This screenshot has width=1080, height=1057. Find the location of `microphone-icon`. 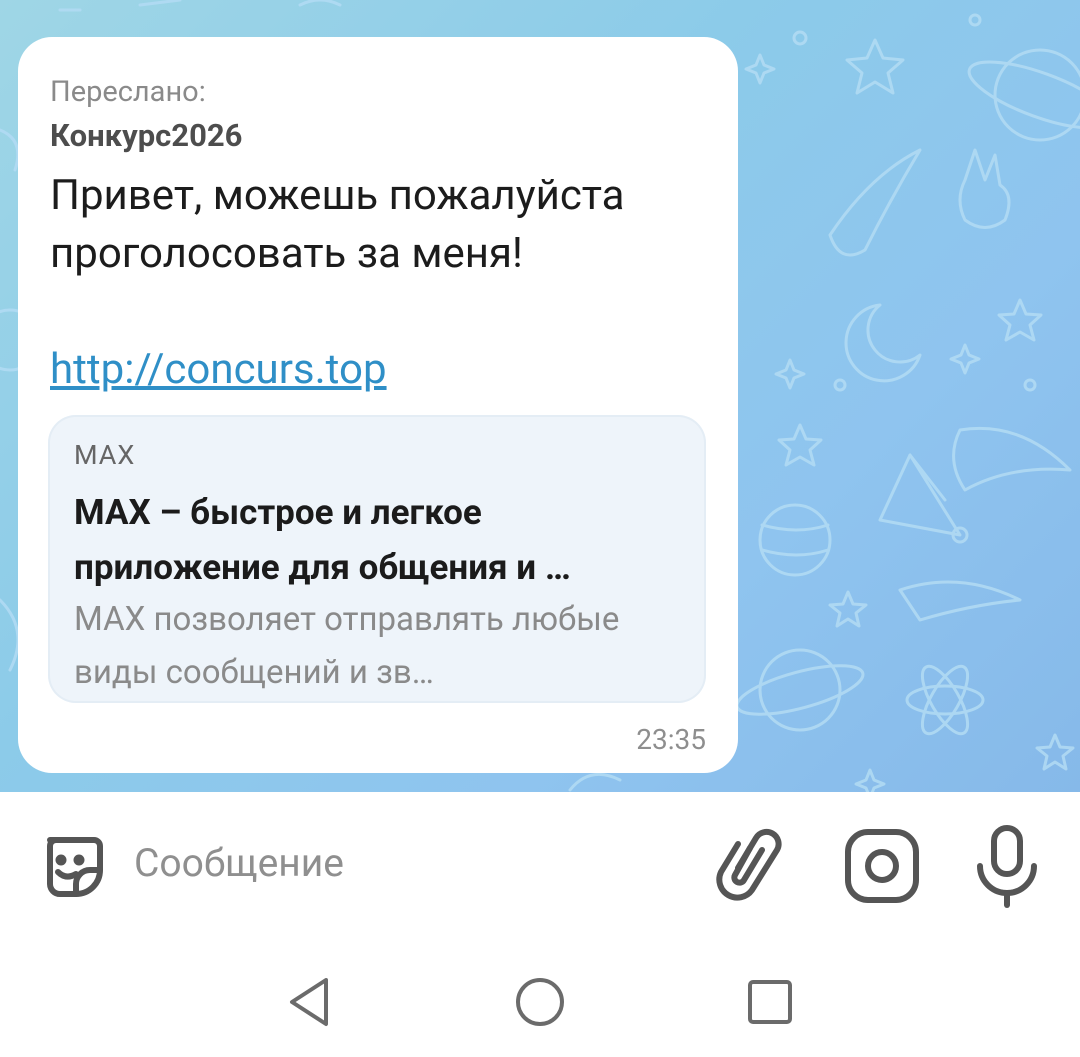

microphone-icon is located at coordinates (1007, 867).